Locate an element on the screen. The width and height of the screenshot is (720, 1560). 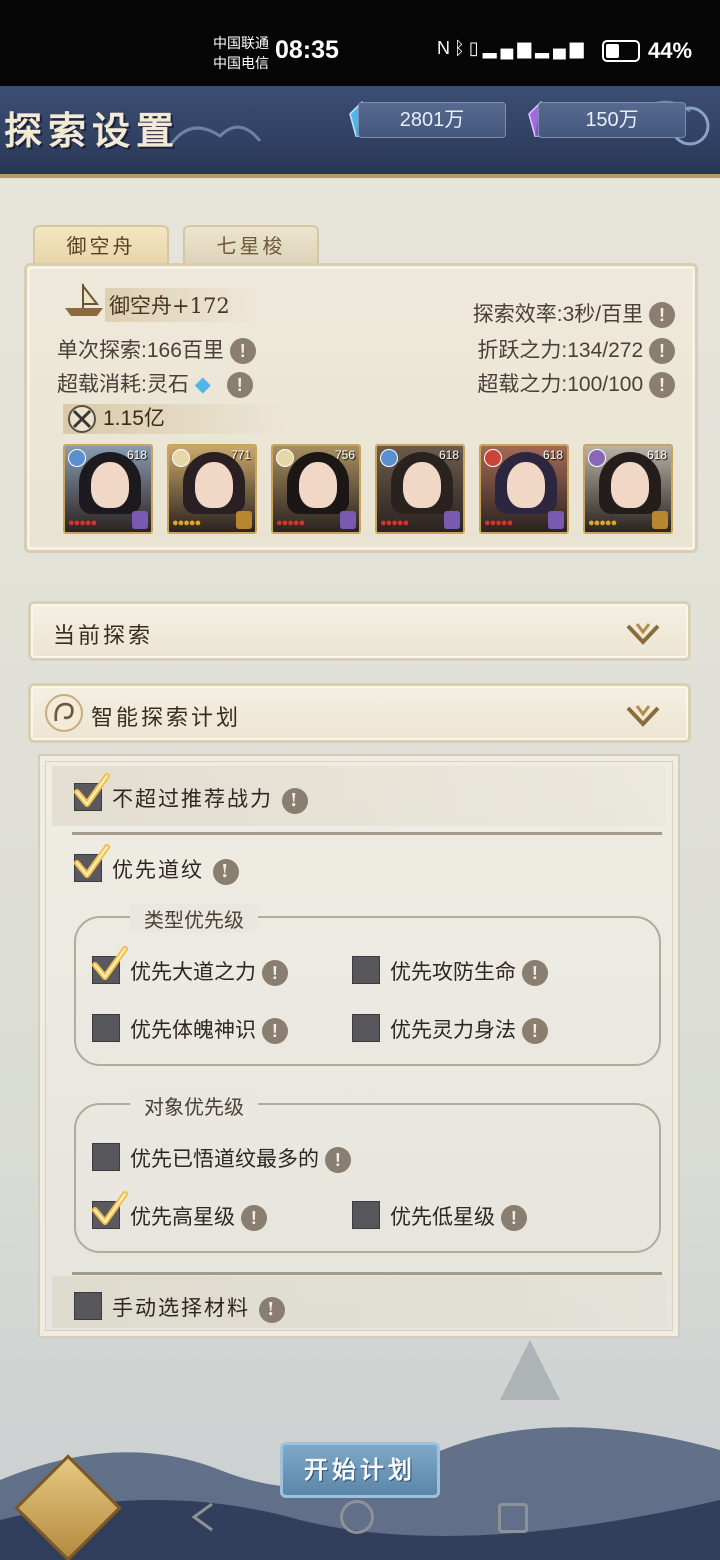
bluetooth-icon: ᛒ is located at coordinates (461, 48).